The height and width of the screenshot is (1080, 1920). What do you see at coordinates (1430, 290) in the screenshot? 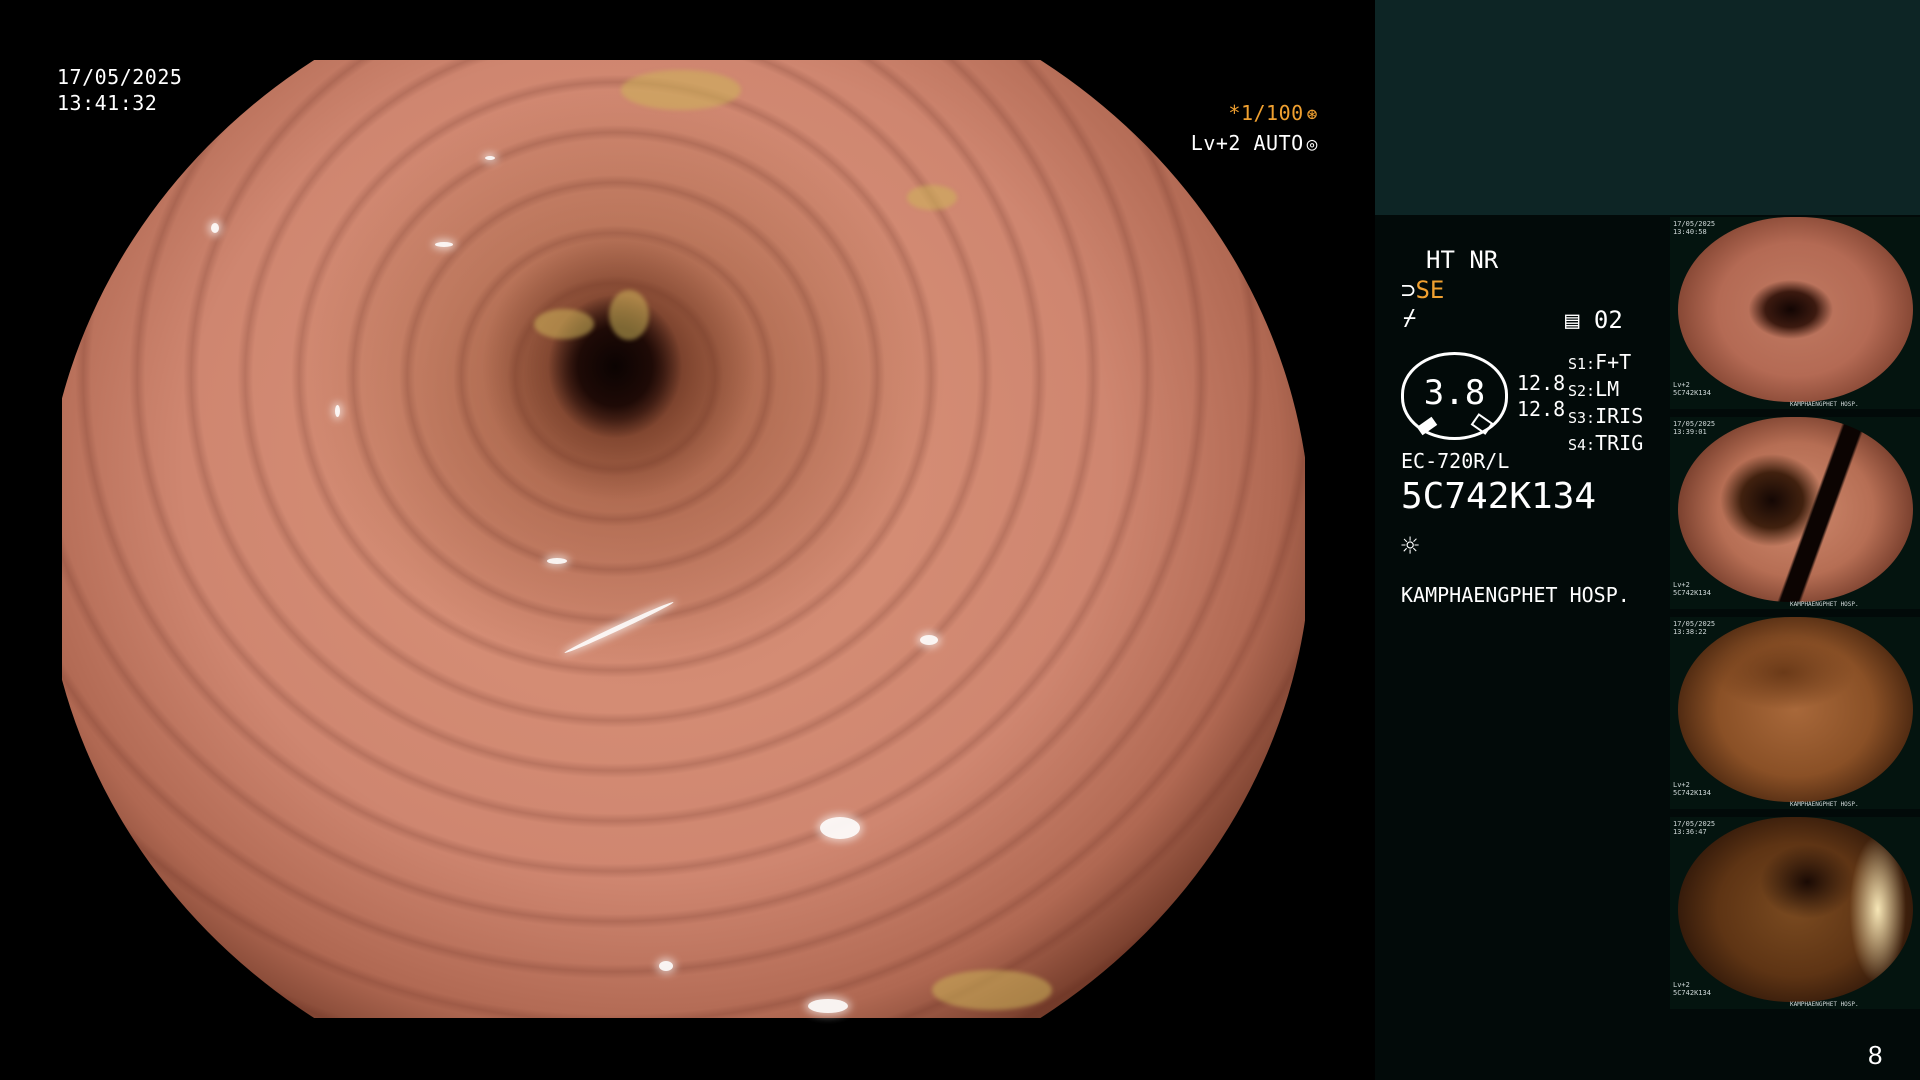
I see `se-label: SE` at bounding box center [1430, 290].